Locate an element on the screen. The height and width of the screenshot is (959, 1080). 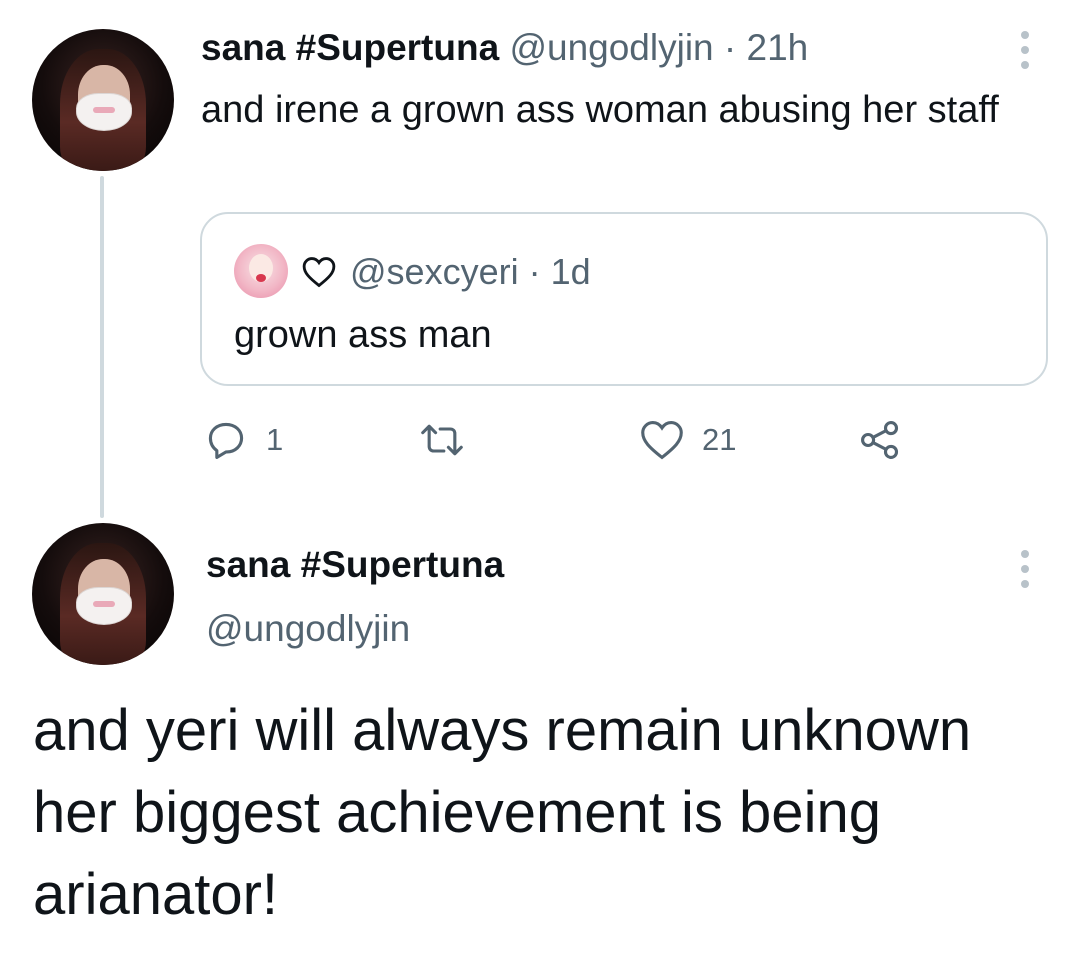
heart-icon is located at coordinates (319, 272).